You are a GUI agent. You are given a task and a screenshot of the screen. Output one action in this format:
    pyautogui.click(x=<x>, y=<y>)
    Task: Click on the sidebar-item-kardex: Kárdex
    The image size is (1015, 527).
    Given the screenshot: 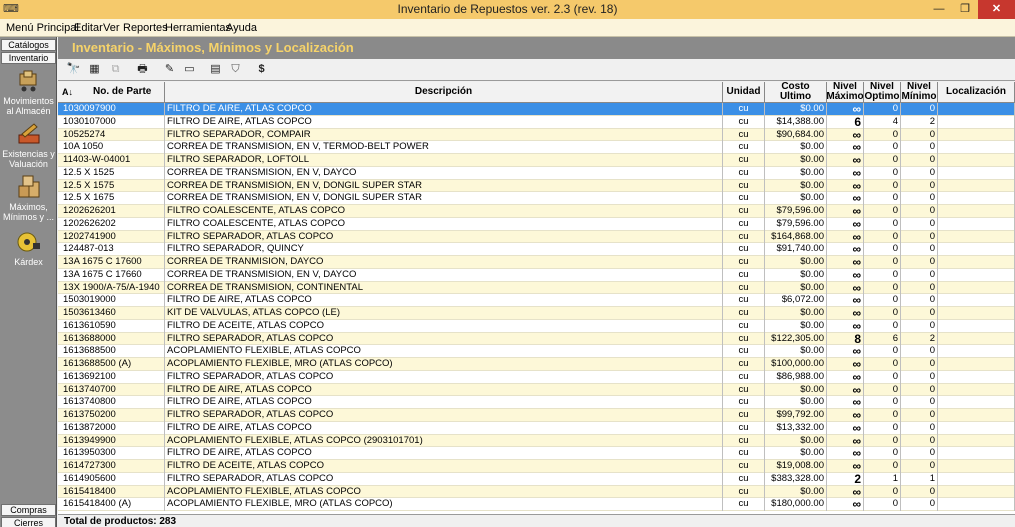 What is the action you would take?
    pyautogui.click(x=28, y=248)
    